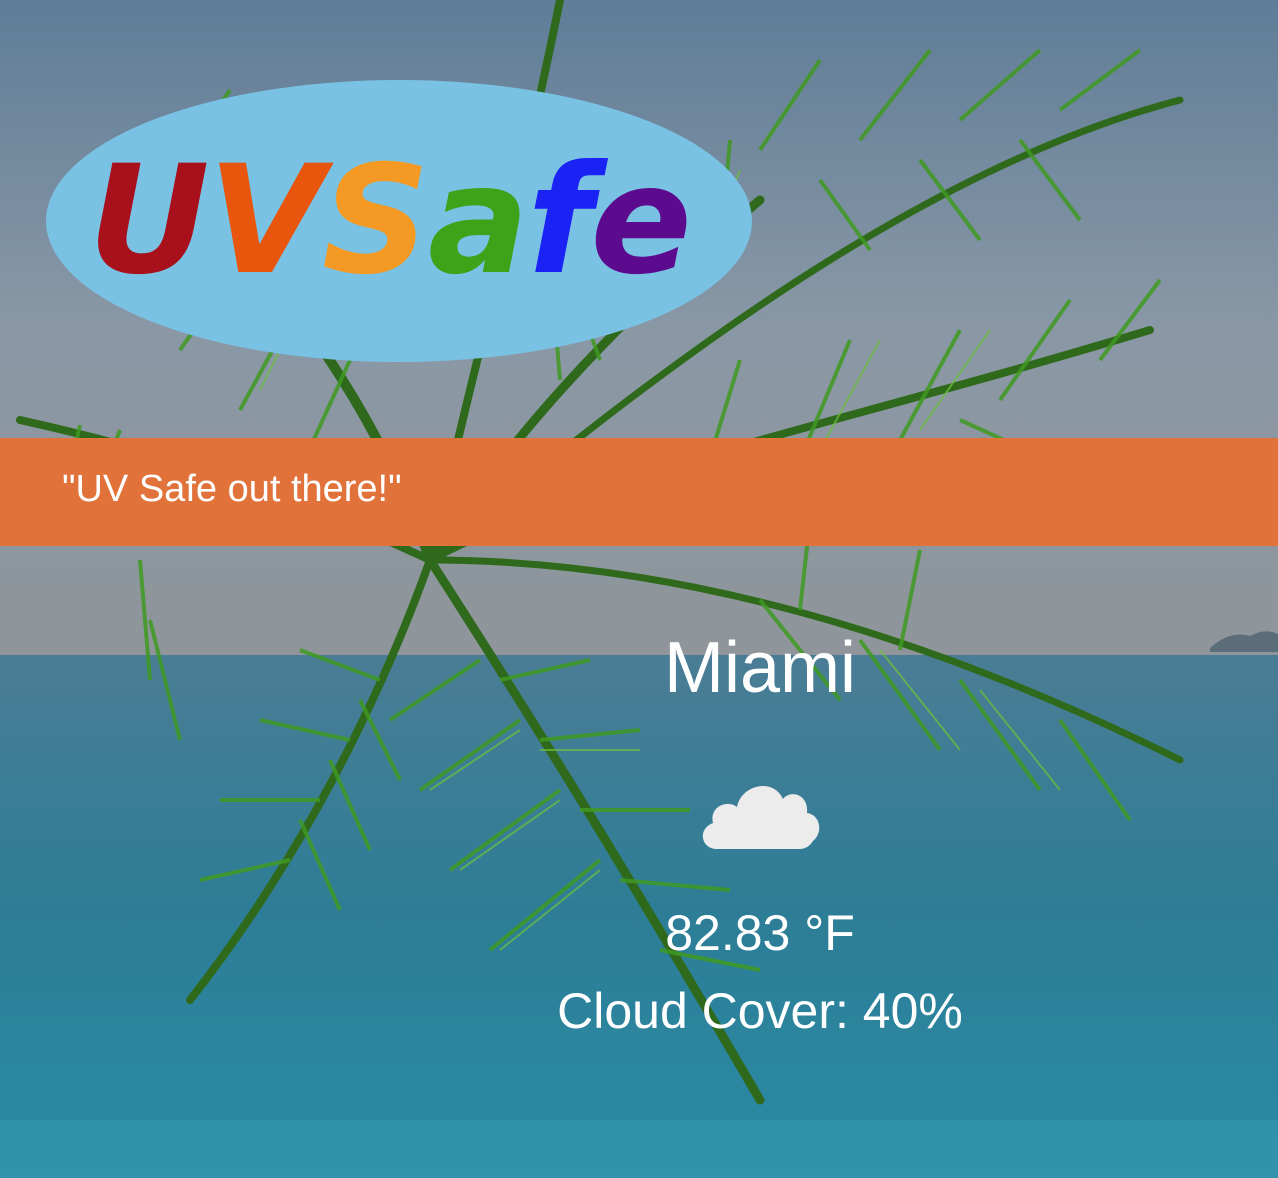  I want to click on logo-letter-a: a, so click(478, 221).